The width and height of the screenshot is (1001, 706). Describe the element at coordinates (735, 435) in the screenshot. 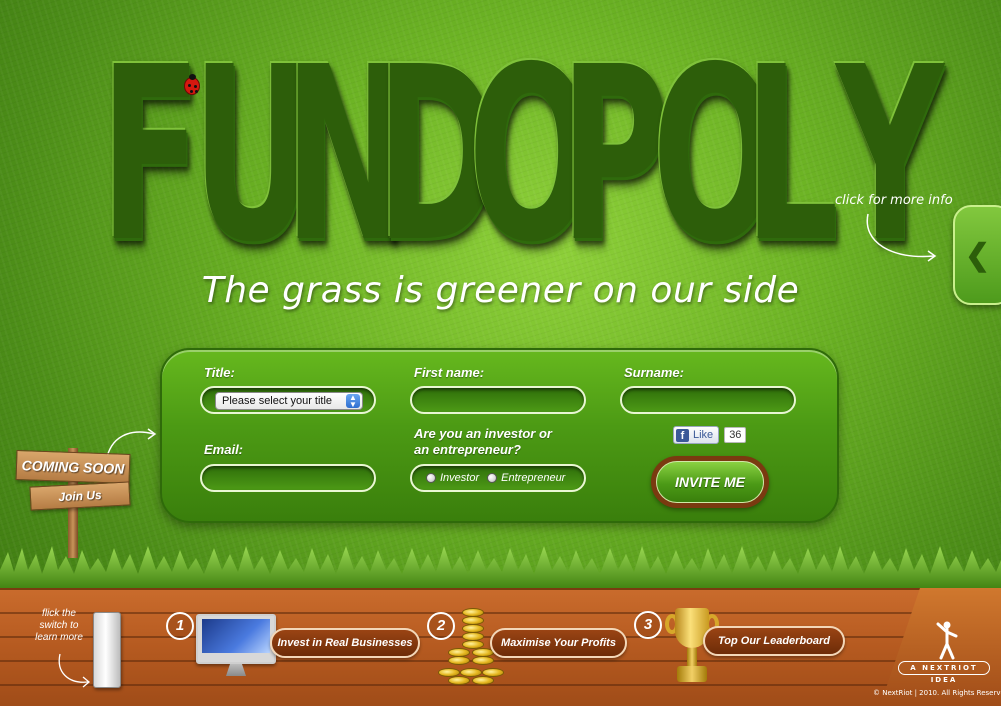

I see `like-count: 36` at that location.